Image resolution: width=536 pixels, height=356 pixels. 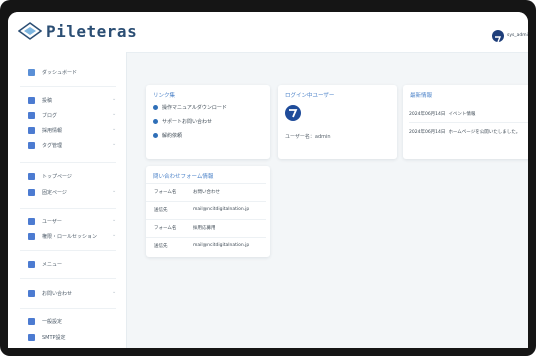 What do you see at coordinates (57, 294) in the screenshot?
I see `sidebar-item-label: お問い合わせ` at bounding box center [57, 294].